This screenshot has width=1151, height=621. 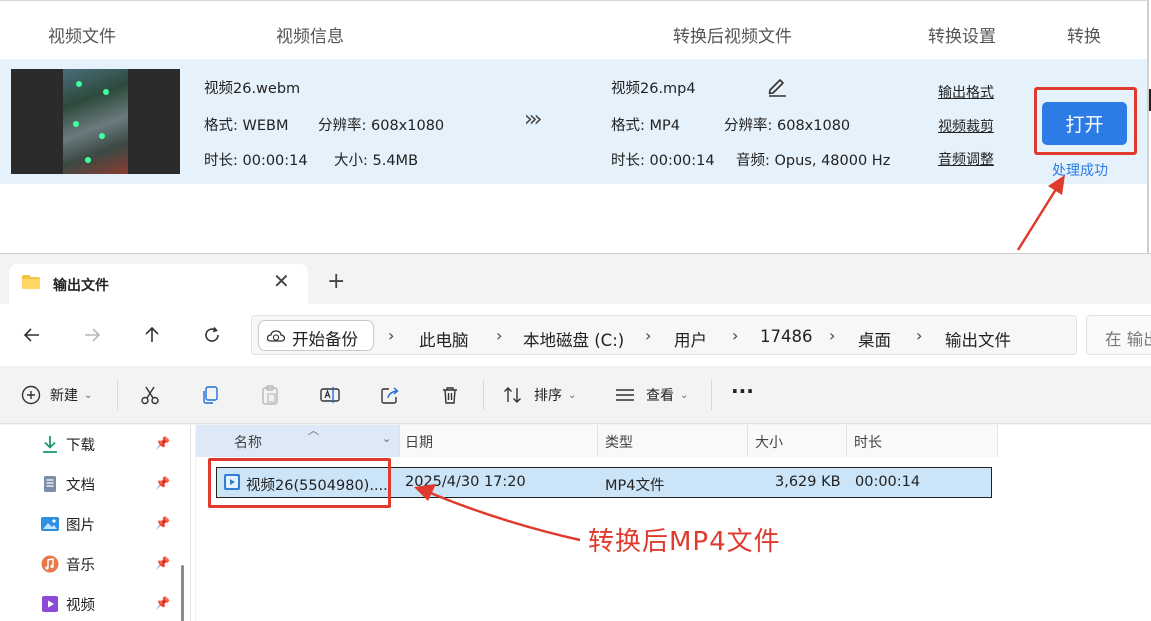 What do you see at coordinates (786, 336) in the screenshot?
I see `breadcrumb-user-folder: 17486` at bounding box center [786, 336].